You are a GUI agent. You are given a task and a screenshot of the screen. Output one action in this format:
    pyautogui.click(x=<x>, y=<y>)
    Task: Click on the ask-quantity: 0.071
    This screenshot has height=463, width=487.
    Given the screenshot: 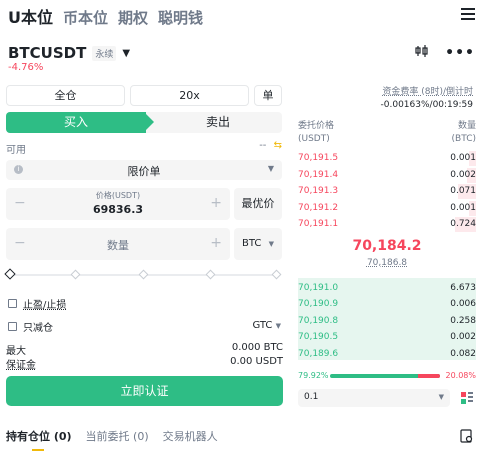 What is the action you would take?
    pyautogui.click(x=463, y=191)
    